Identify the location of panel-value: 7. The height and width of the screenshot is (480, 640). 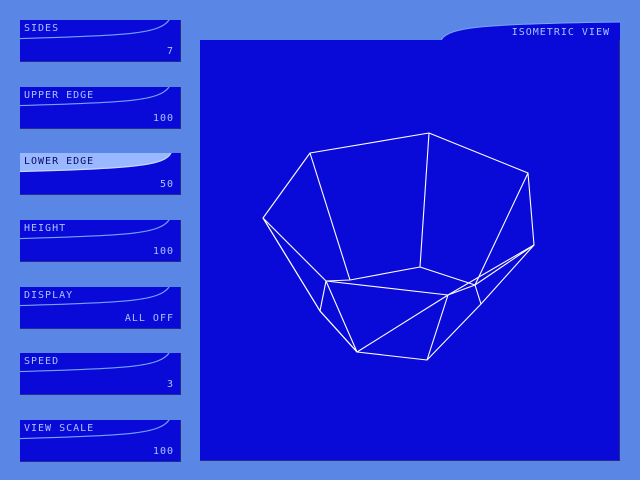
(170, 51).